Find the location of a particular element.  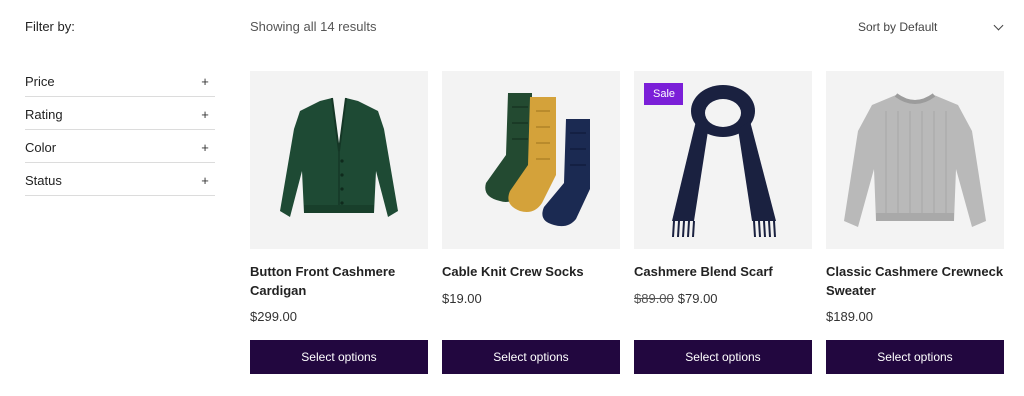

filter-label: Rating is located at coordinates (44, 114).